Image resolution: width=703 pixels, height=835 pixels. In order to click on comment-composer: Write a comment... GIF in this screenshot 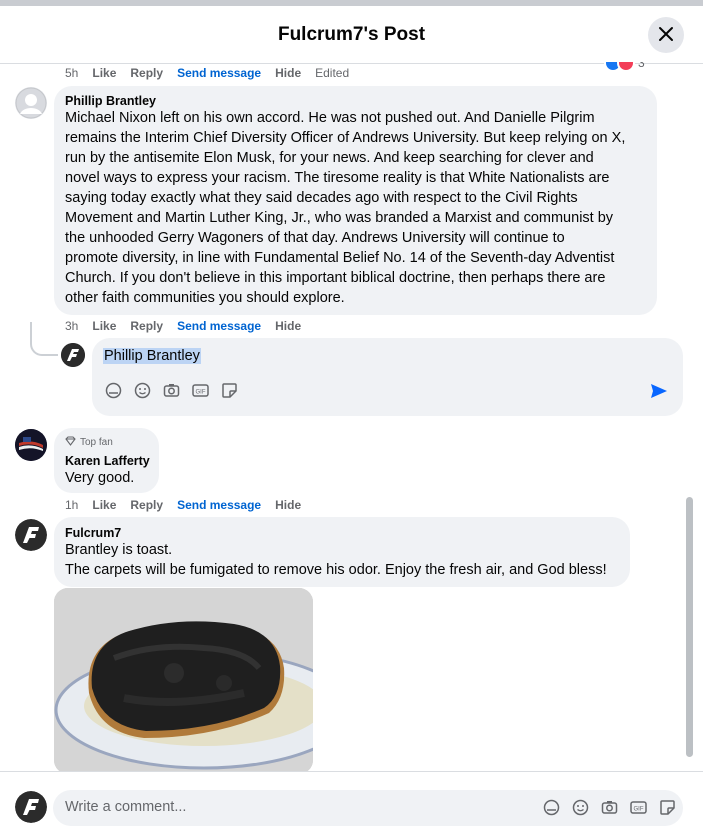, I will do `click(351, 803)`.